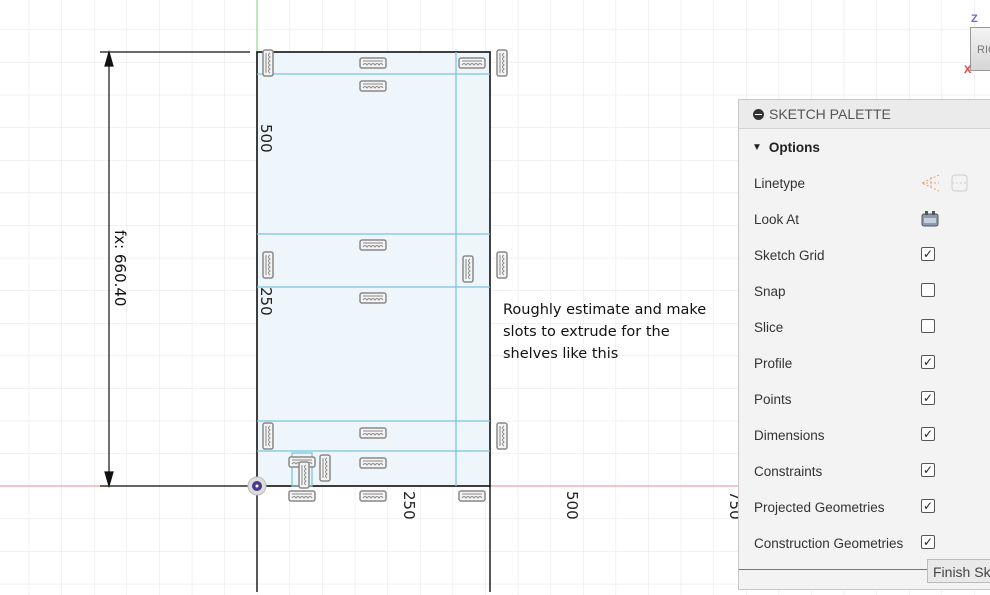 The height and width of the screenshot is (595, 990). Describe the element at coordinates (830, 114) in the screenshot. I see `palette-title: SKETCH PALETTE` at that location.